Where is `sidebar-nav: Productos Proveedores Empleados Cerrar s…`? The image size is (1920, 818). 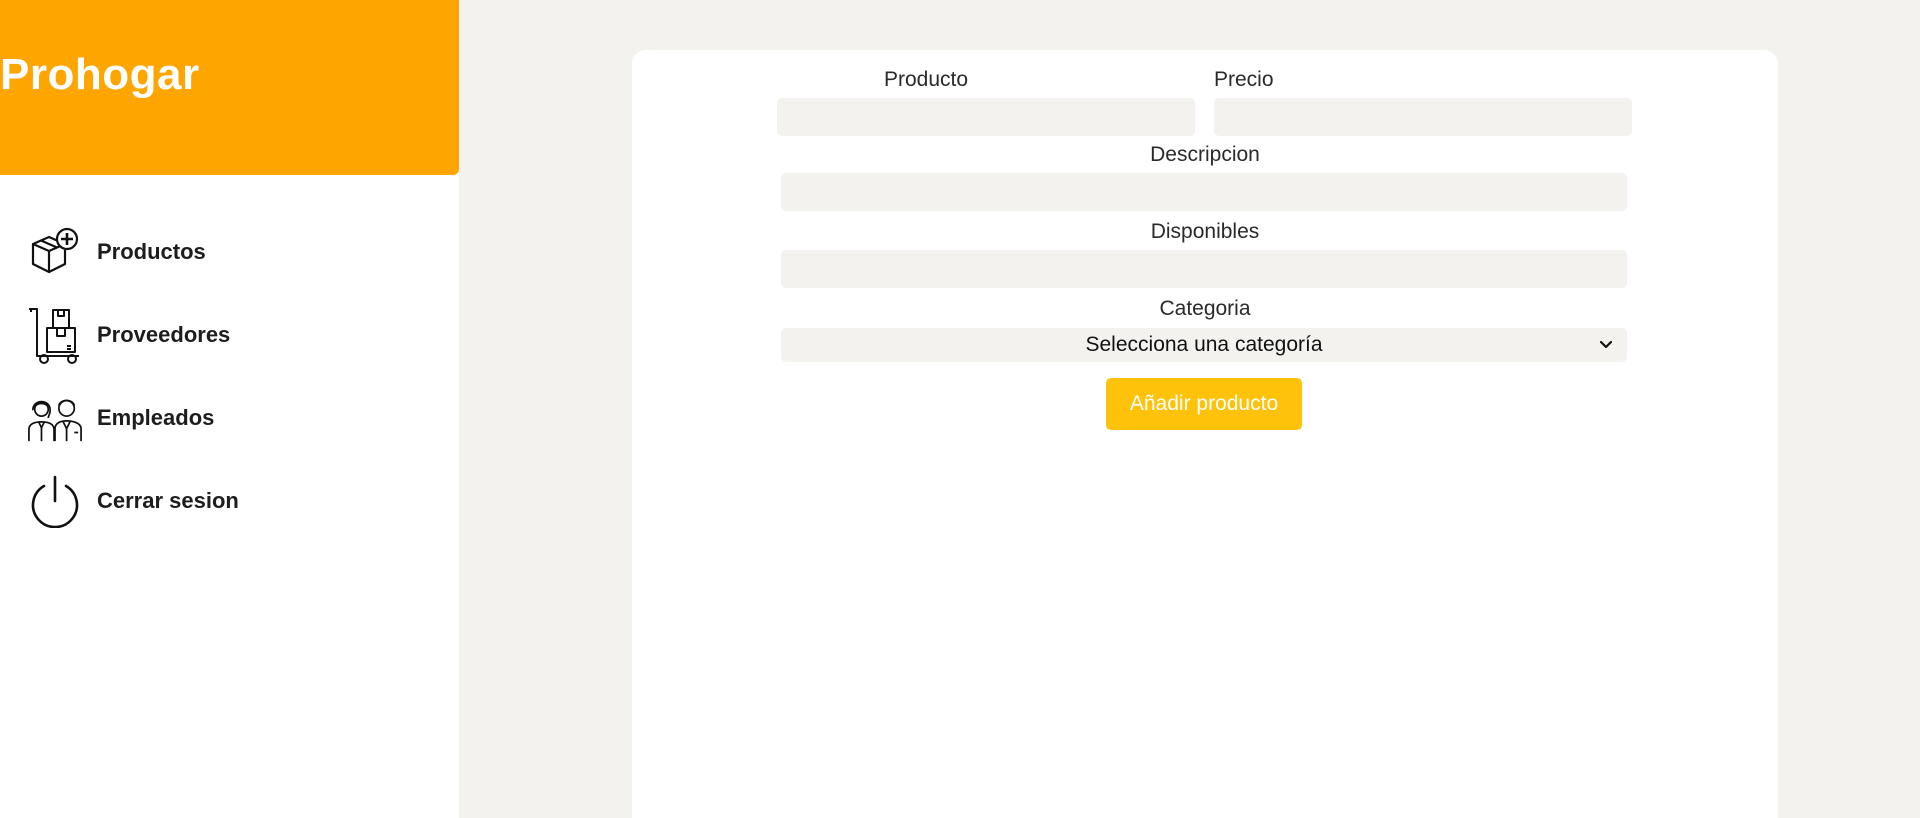 sidebar-nav: Productos Proveedores Empleados Cerrar s… is located at coordinates (229, 376).